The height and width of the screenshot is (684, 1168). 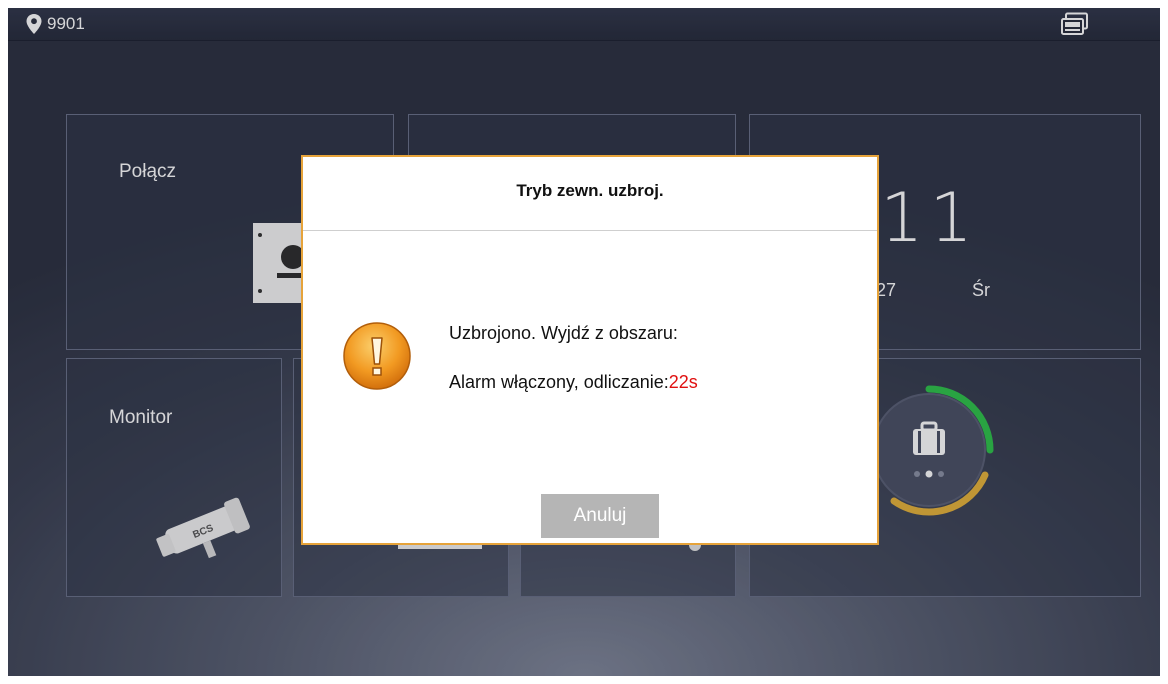 I want to click on countdown-prefix: Alarm włączony, odliczanie:, so click(x=559, y=382).